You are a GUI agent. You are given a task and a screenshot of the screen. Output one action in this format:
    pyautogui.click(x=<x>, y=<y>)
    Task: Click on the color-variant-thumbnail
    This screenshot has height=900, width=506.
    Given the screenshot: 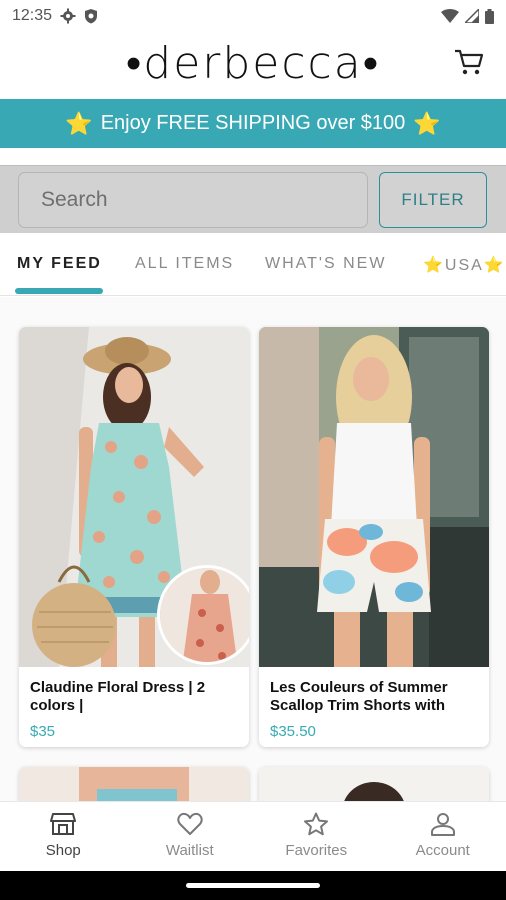 What is the action you would take?
    pyautogui.click(x=203, y=615)
    